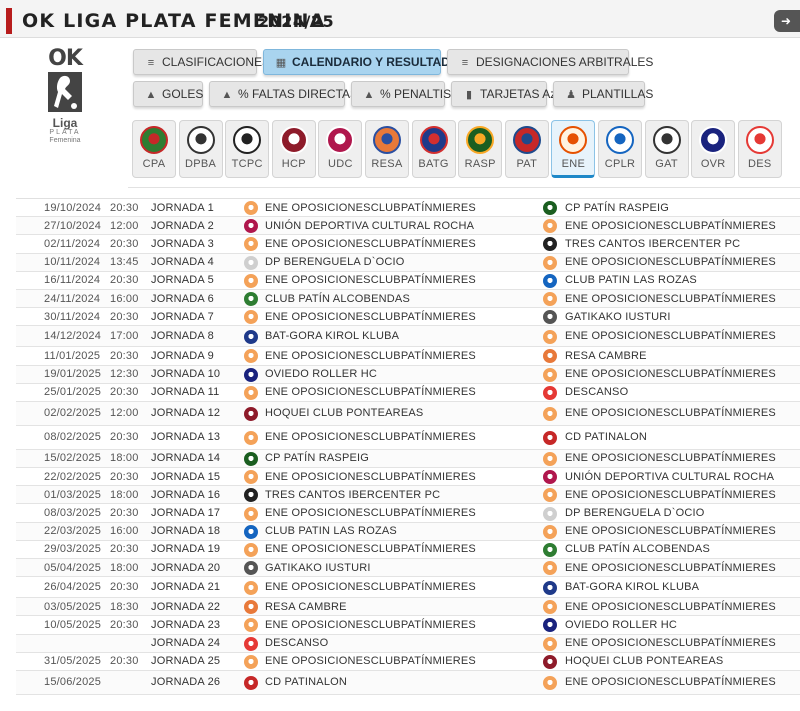 The height and width of the screenshot is (711, 800). Describe the element at coordinates (759, 149) in the screenshot. I see `team-tab-des: DES` at that location.